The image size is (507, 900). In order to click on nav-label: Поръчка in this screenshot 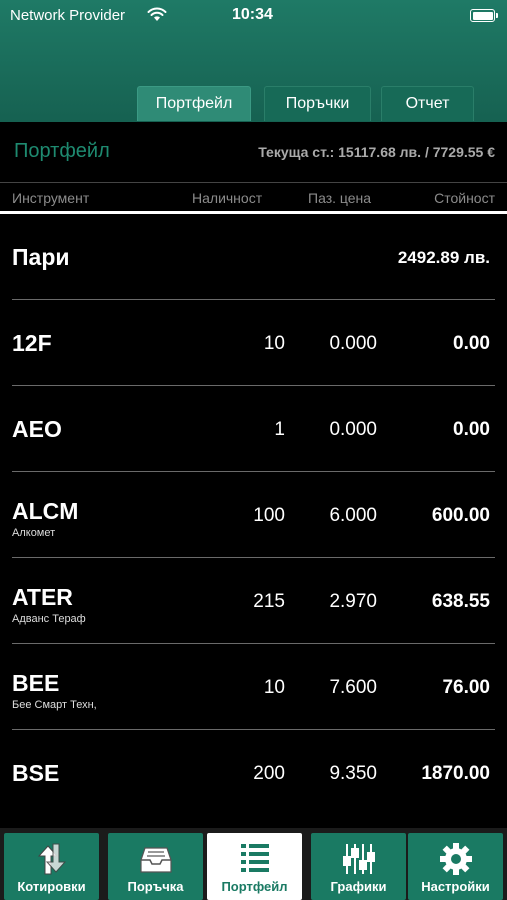, I will do `click(155, 886)`.